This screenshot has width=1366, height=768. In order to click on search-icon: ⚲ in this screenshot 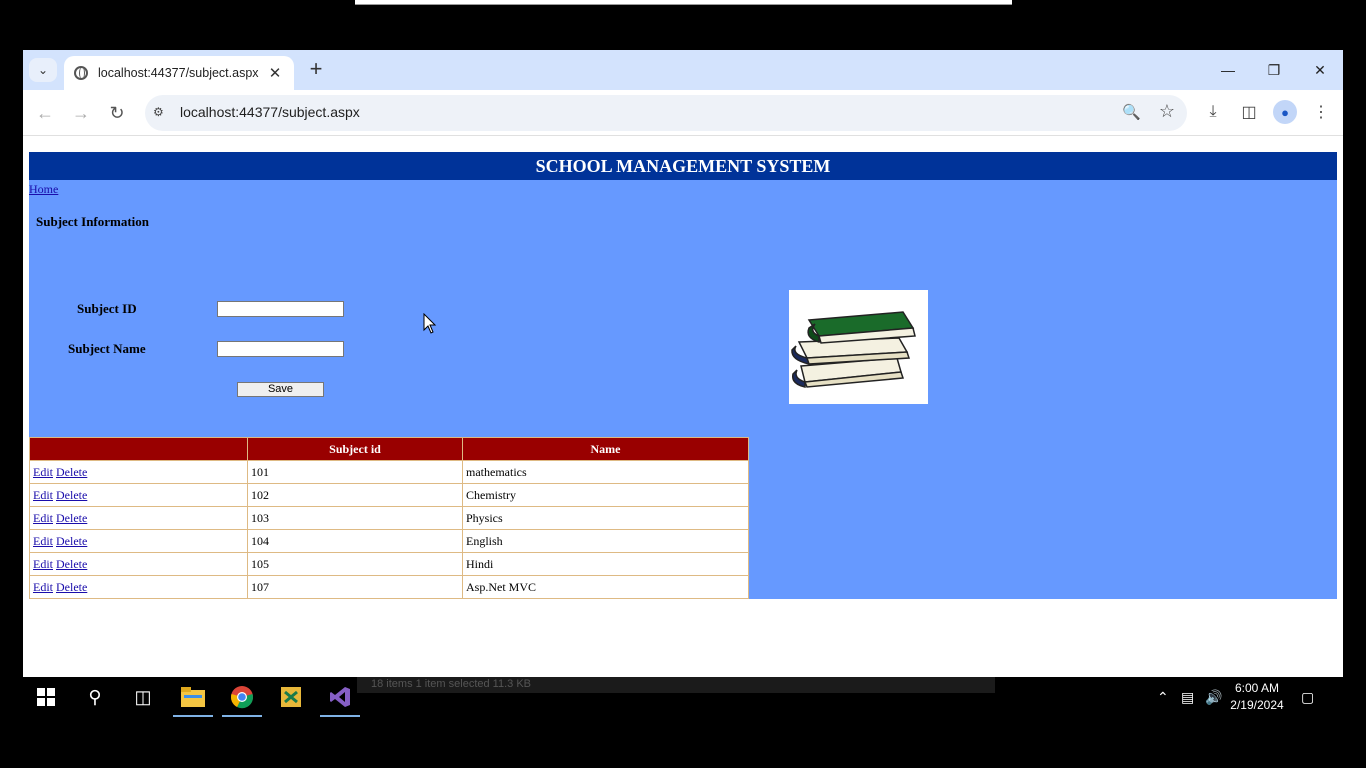, I will do `click(95, 697)`.